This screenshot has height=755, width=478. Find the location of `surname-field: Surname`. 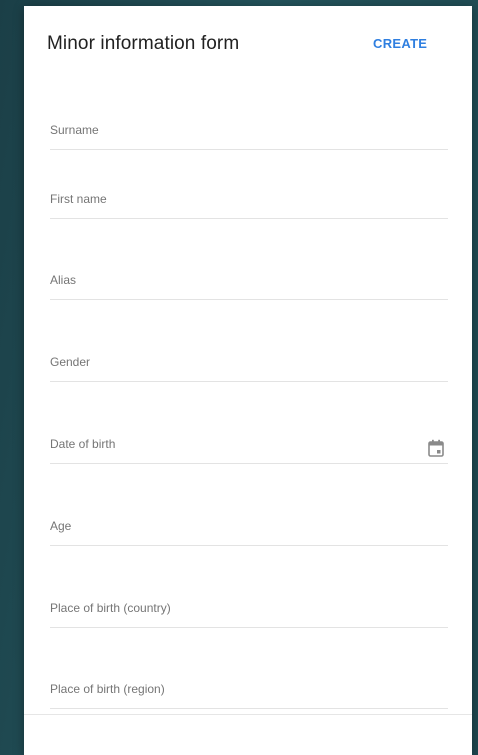

surname-field: Surname is located at coordinates (249, 129).